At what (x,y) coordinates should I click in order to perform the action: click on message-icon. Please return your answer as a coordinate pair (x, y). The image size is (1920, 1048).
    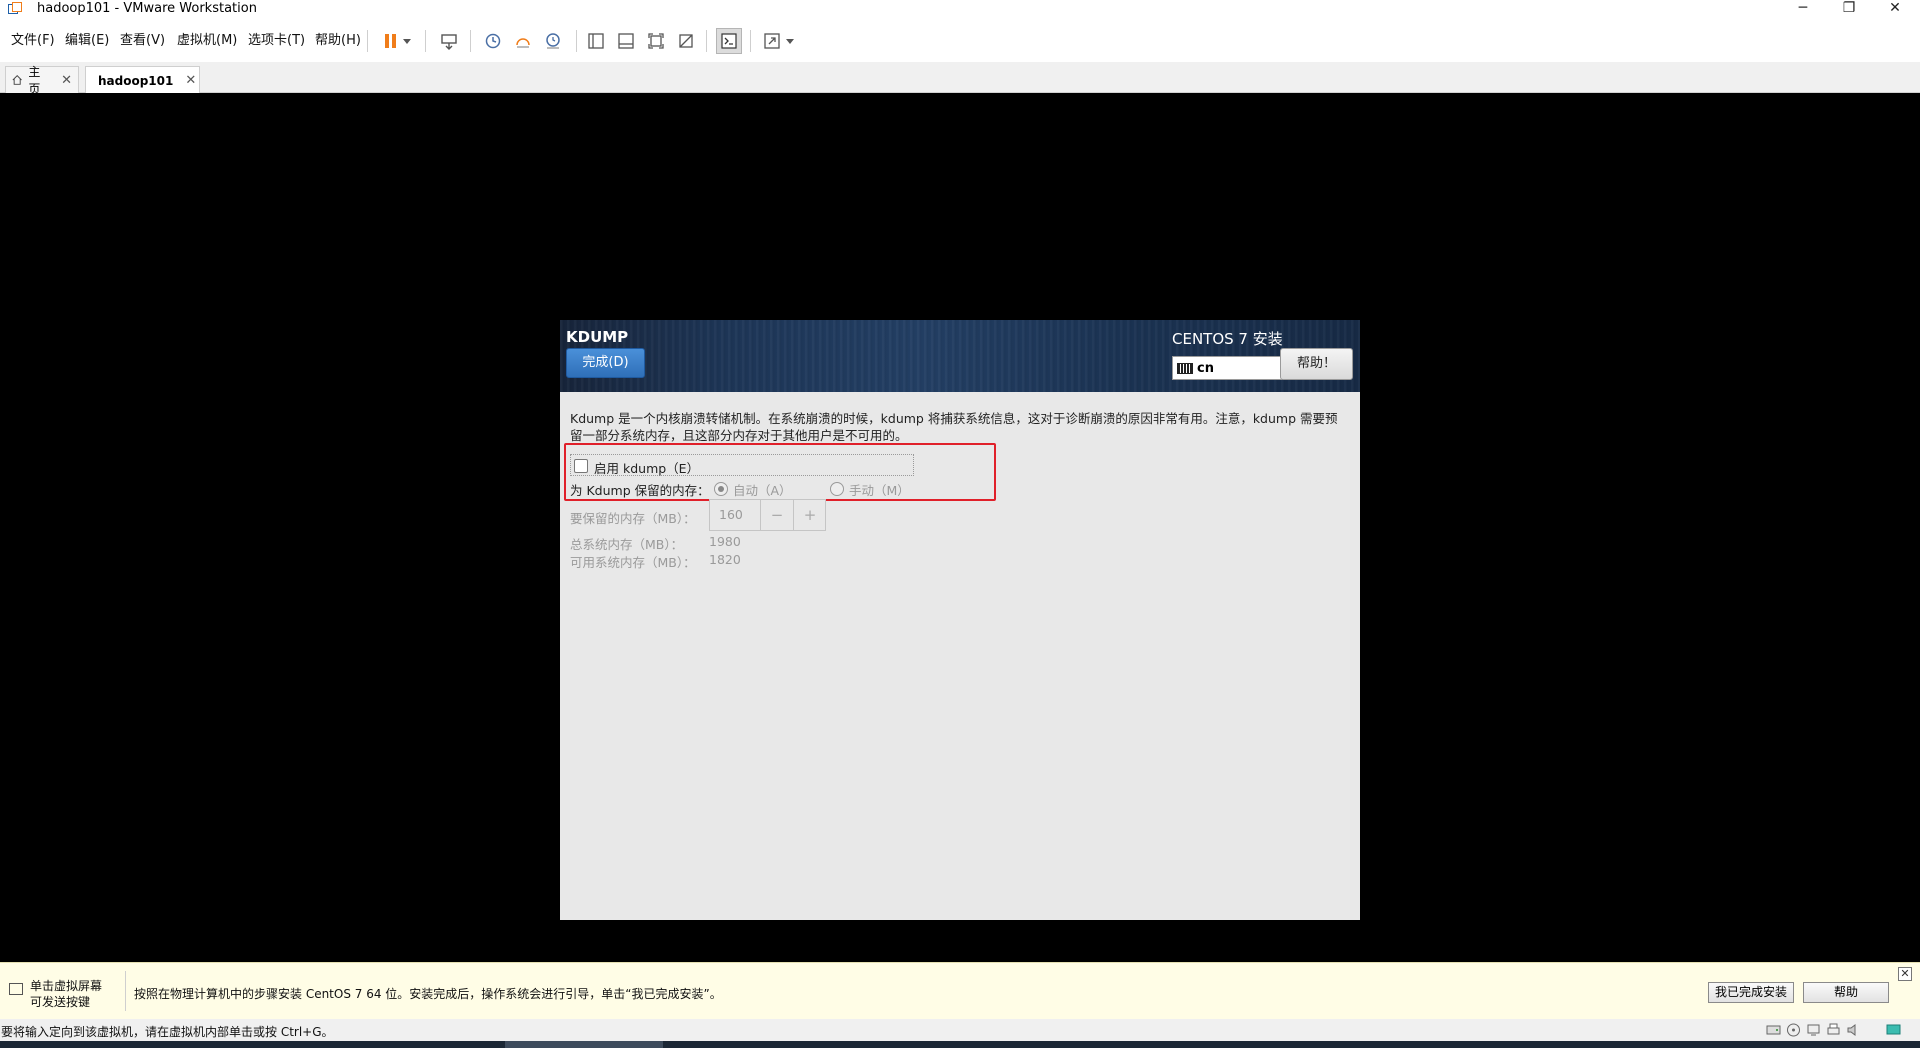
    Looking at the image, I should click on (1893, 1030).